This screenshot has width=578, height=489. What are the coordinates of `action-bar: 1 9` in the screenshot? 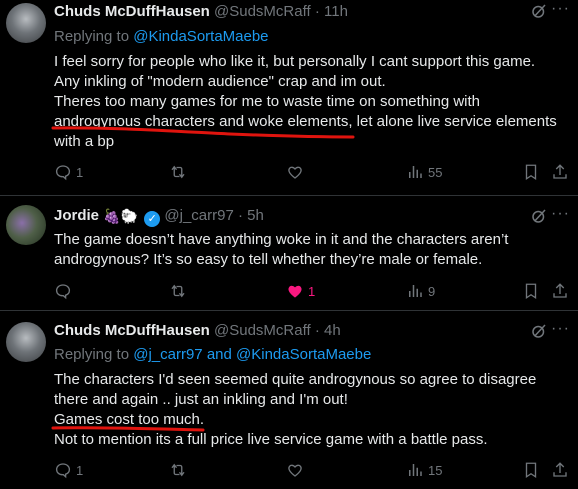 It's located at (312, 291).